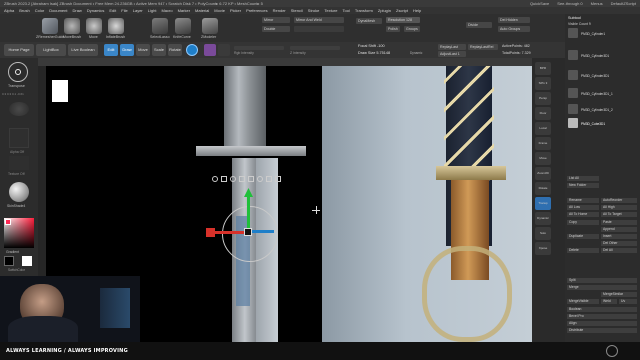  What do you see at coordinates (8, 222) in the screenshot?
I see `main-color-swatch` at bounding box center [8, 222].